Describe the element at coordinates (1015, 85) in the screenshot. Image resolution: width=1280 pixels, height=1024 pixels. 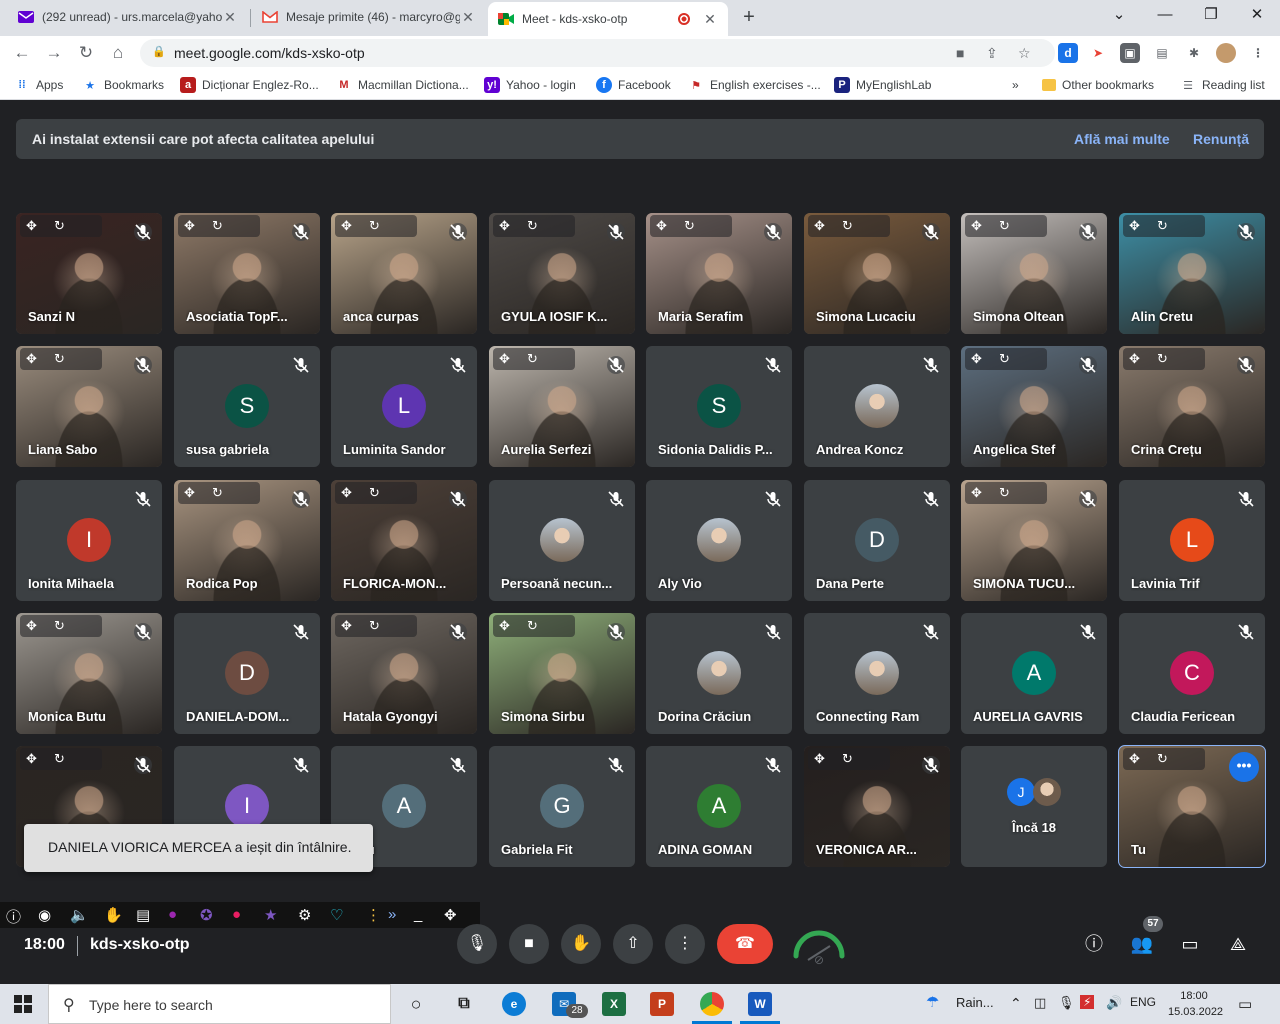
I see `bookmarks-overflow-button: »` at that location.